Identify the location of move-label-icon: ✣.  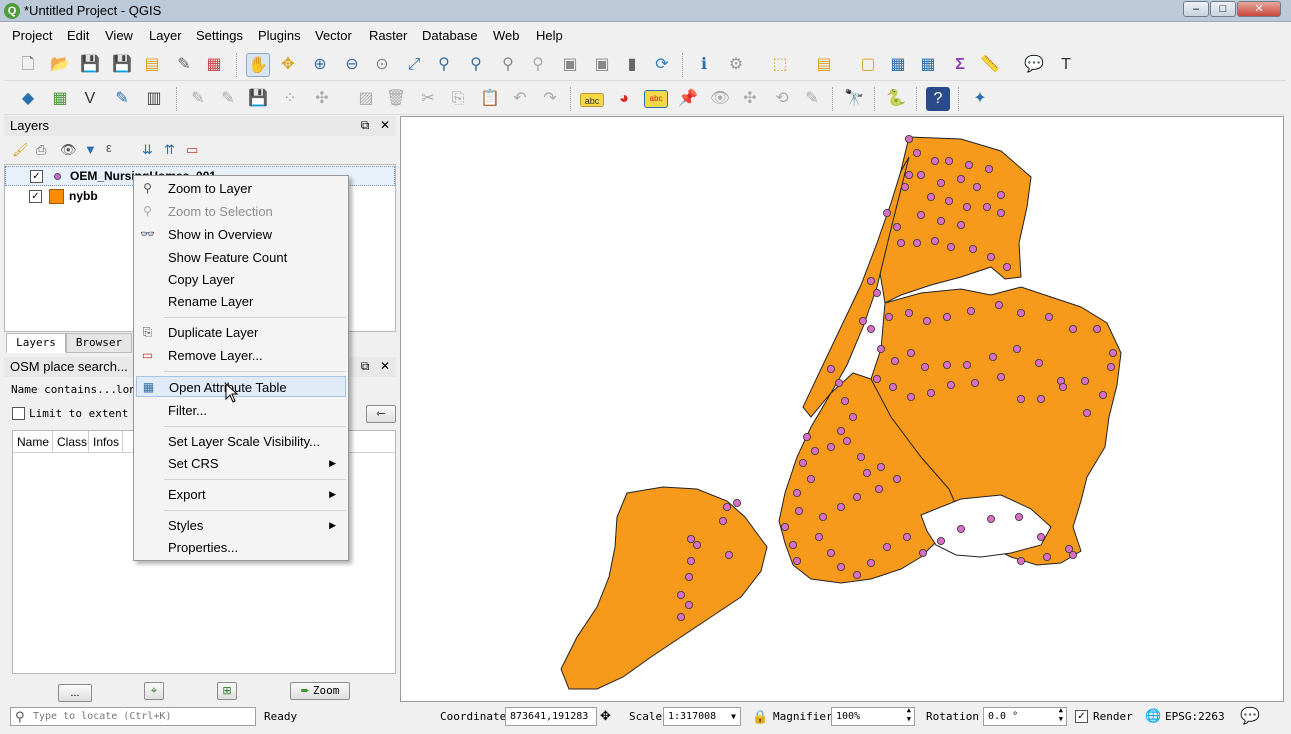
(750, 99).